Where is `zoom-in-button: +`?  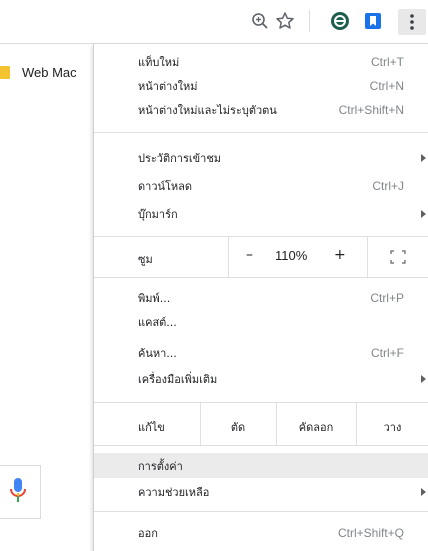
zoom-in-button: + is located at coordinates (340, 255).